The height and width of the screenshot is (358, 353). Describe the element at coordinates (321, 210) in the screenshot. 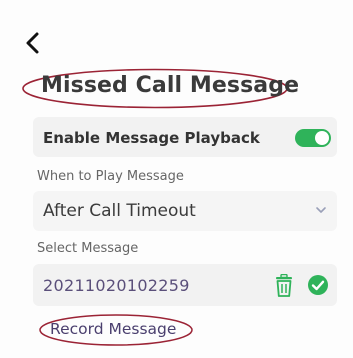

I see `chevron-down-icon` at that location.